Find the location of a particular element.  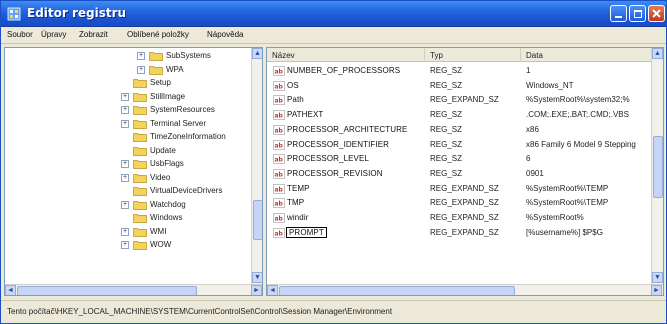

value-name: Path is located at coordinates (295, 100).